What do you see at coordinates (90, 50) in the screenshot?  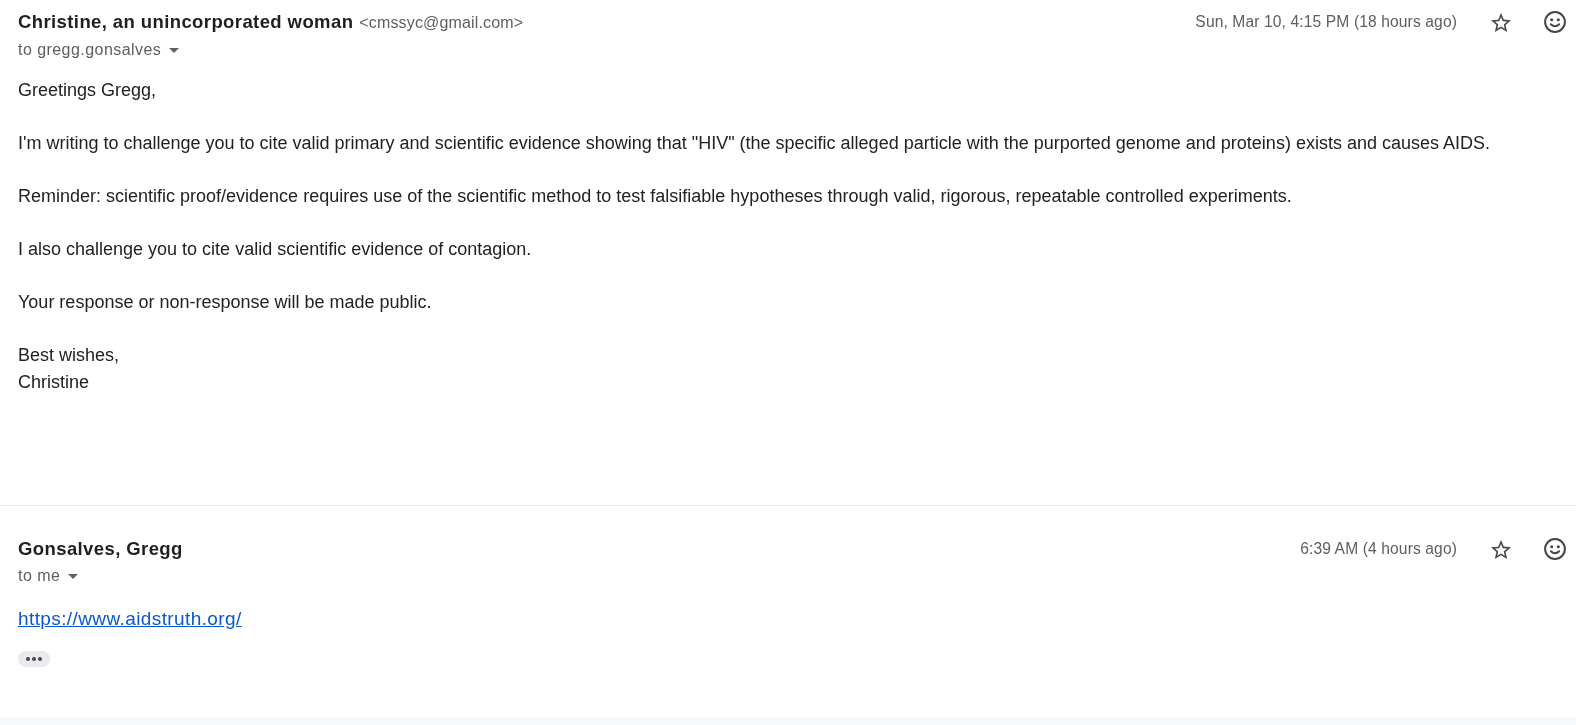 I see `recipients-text: to gregg.gonsalves` at bounding box center [90, 50].